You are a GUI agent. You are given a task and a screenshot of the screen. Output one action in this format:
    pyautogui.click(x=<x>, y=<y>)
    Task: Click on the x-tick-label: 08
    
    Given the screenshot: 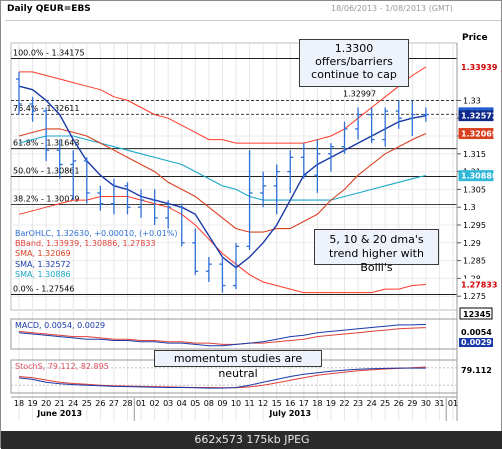 What is the action you would take?
    pyautogui.click(x=209, y=403)
    